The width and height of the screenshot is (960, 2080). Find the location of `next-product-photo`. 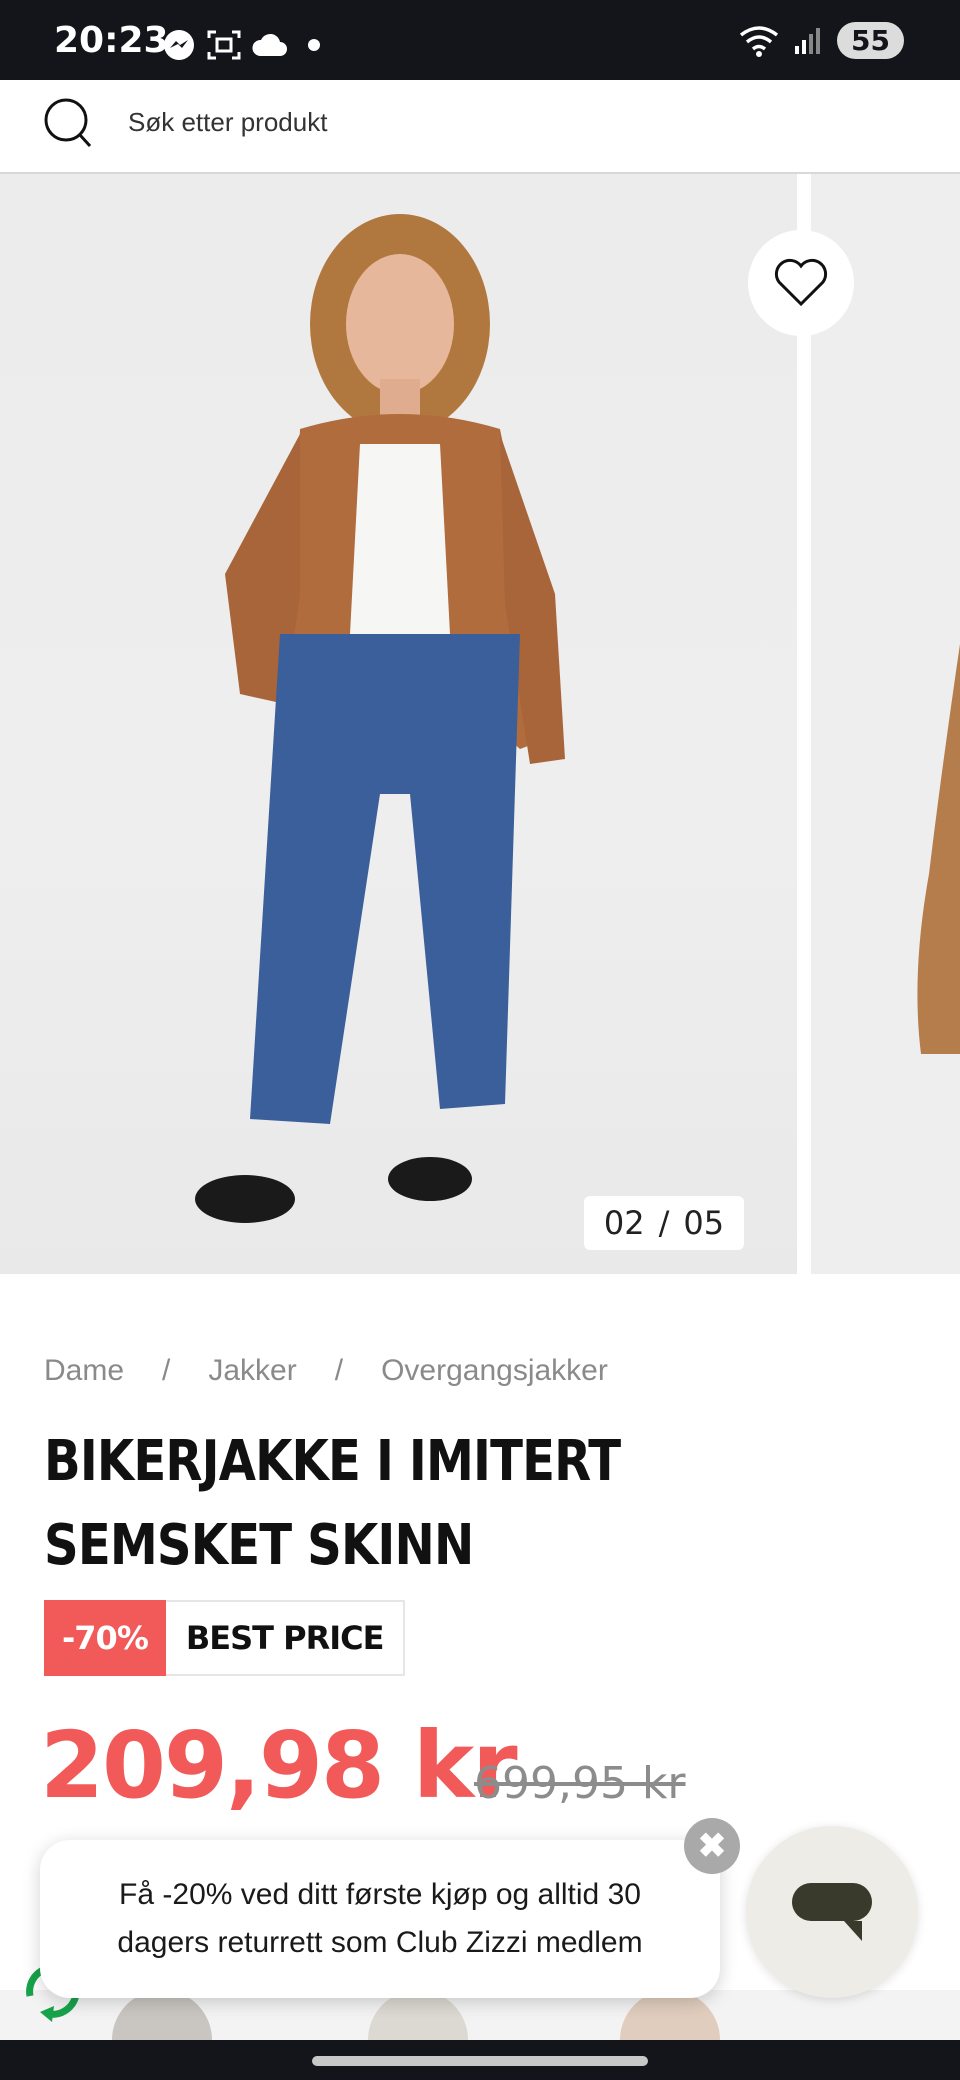

next-product-photo is located at coordinates (885, 724).